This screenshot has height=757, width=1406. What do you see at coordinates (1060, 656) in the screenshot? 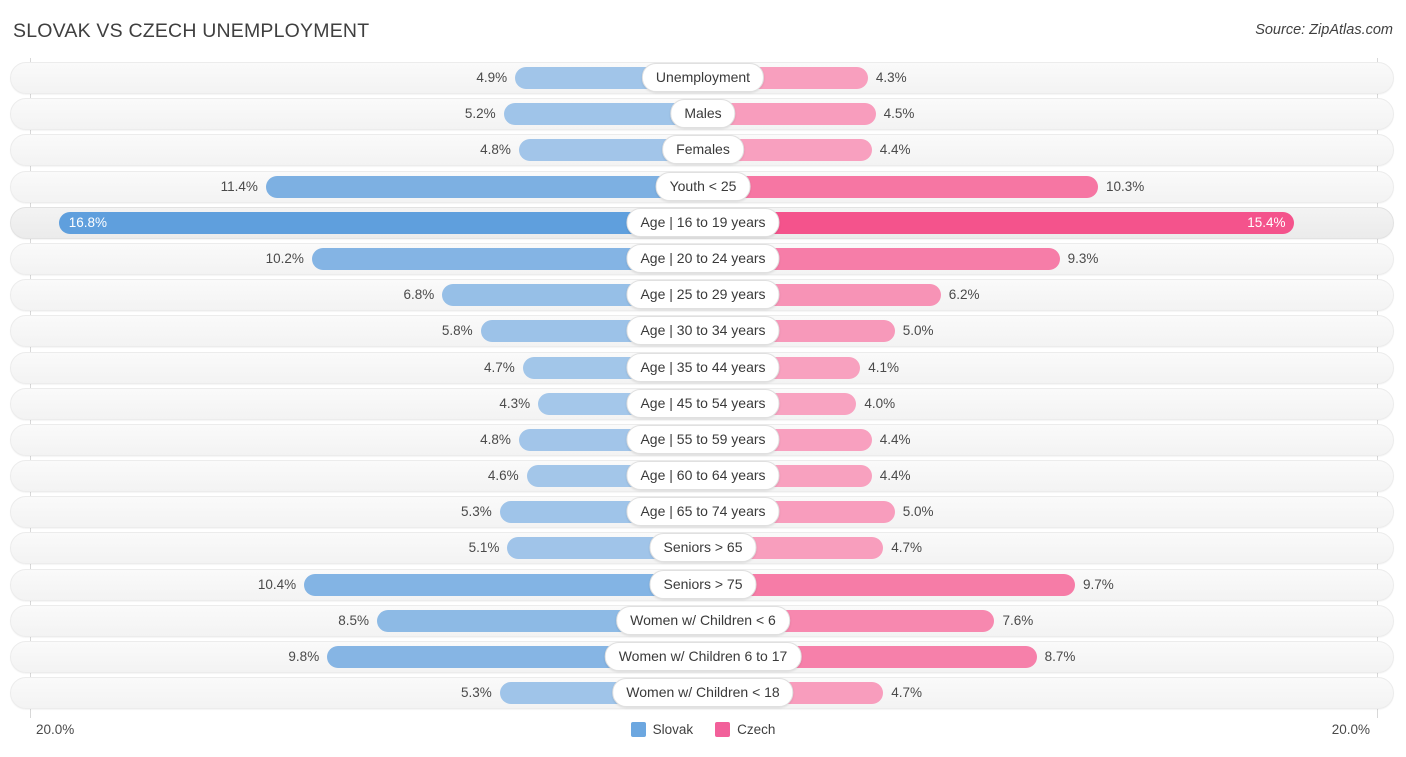
I see `value-label-czech: 8.7%` at bounding box center [1060, 656].